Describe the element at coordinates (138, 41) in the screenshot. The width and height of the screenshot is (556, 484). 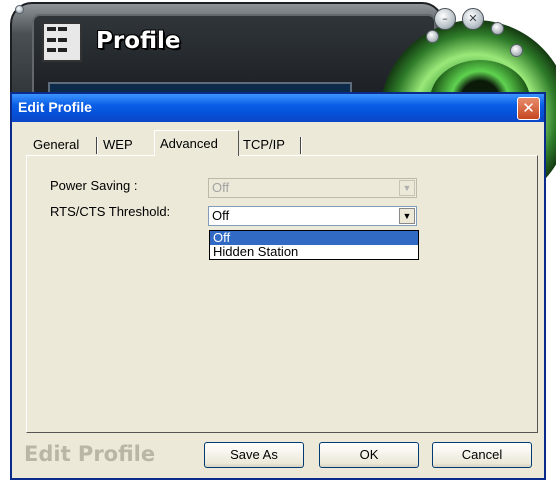
I see `background-app-title: Profile` at that location.